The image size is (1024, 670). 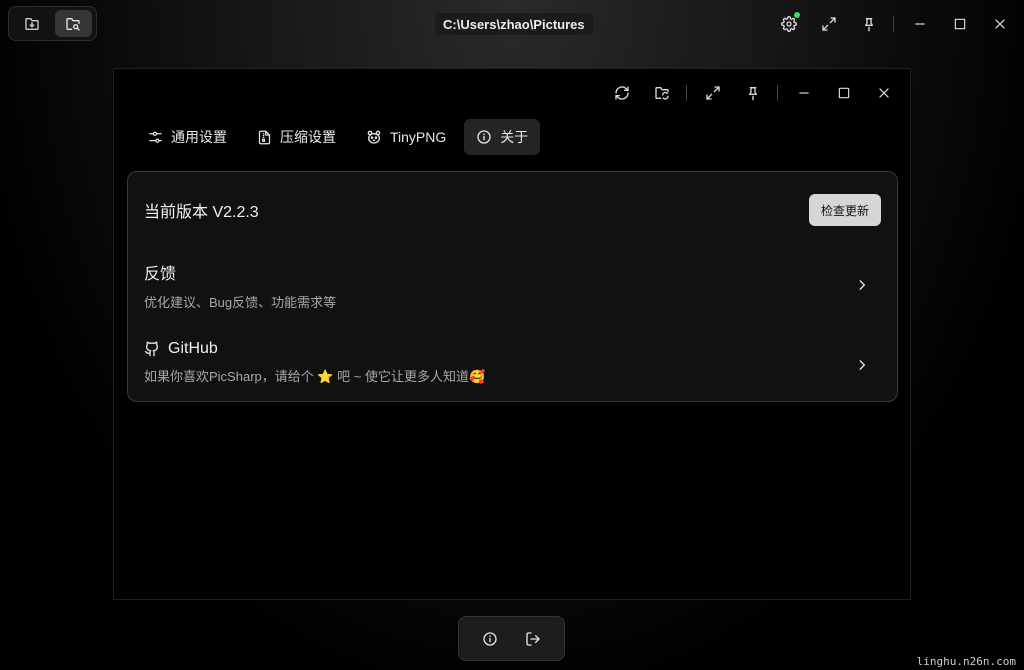 I want to click on version-label: 当前版本 V2.2.3, so click(x=201, y=212).